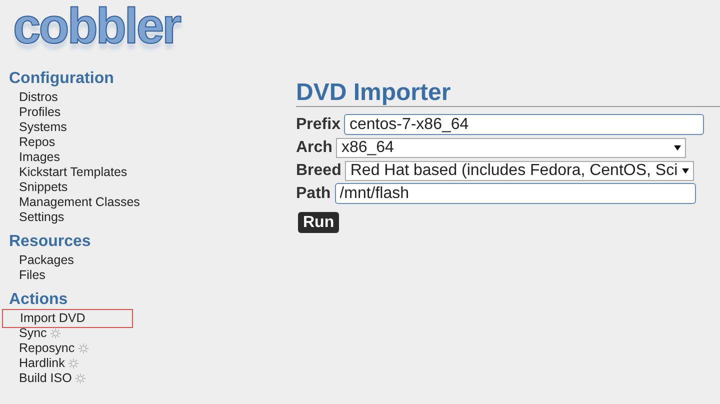 The image size is (720, 404). What do you see at coordinates (32, 142) in the screenshot?
I see `sidebar-item: Repos` at bounding box center [32, 142].